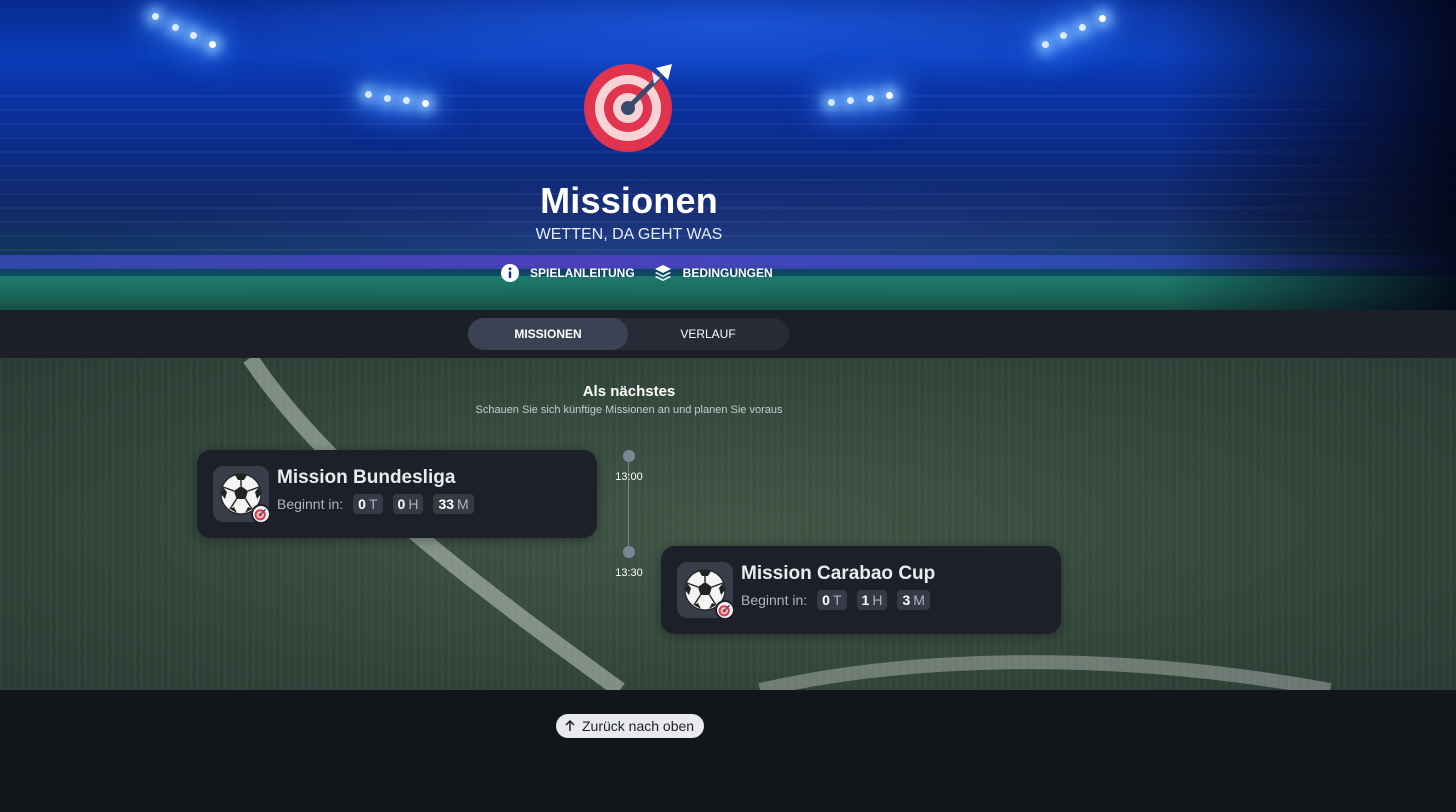 Image resolution: width=1456 pixels, height=812 pixels. Describe the element at coordinates (872, 600) in the screenshot. I see `countdown-hours: 1H` at that location.